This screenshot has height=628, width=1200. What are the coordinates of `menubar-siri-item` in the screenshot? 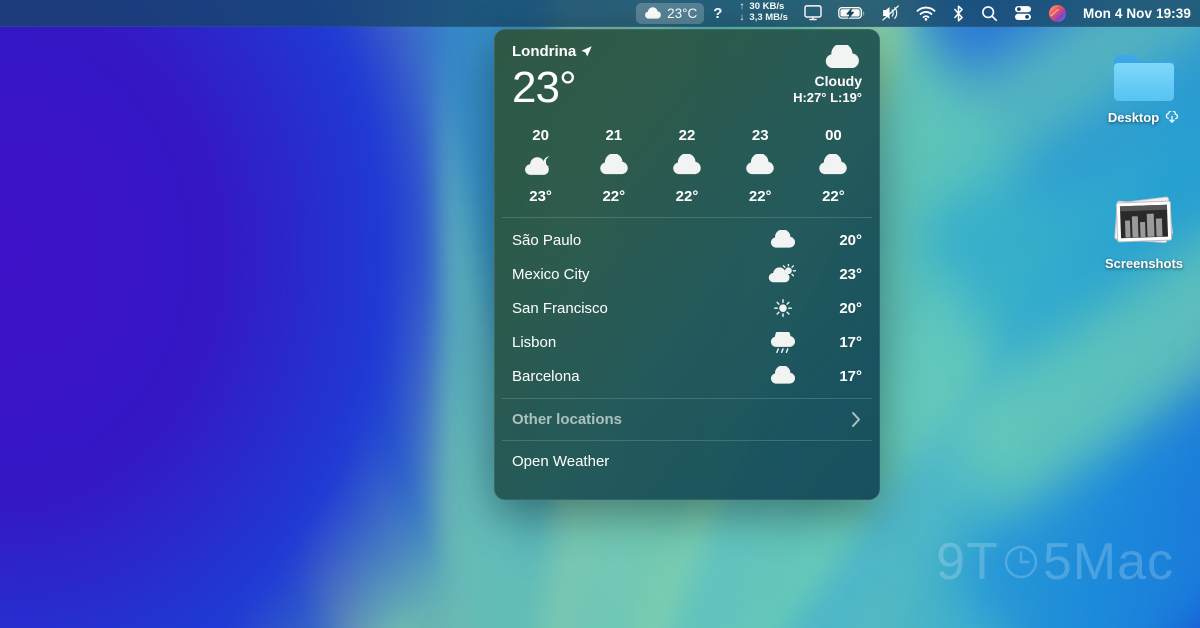 It's located at (1057, 13).